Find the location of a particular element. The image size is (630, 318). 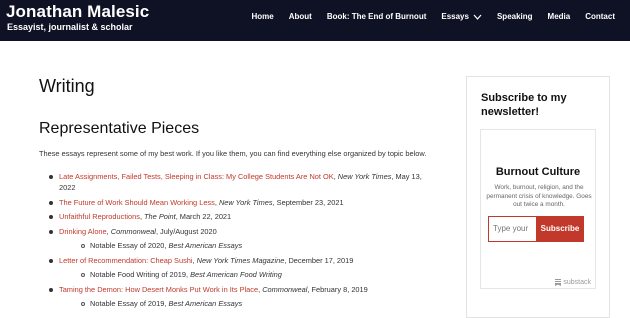

award-text: Notable Food Writing of 2019, is located at coordinates (140, 274).